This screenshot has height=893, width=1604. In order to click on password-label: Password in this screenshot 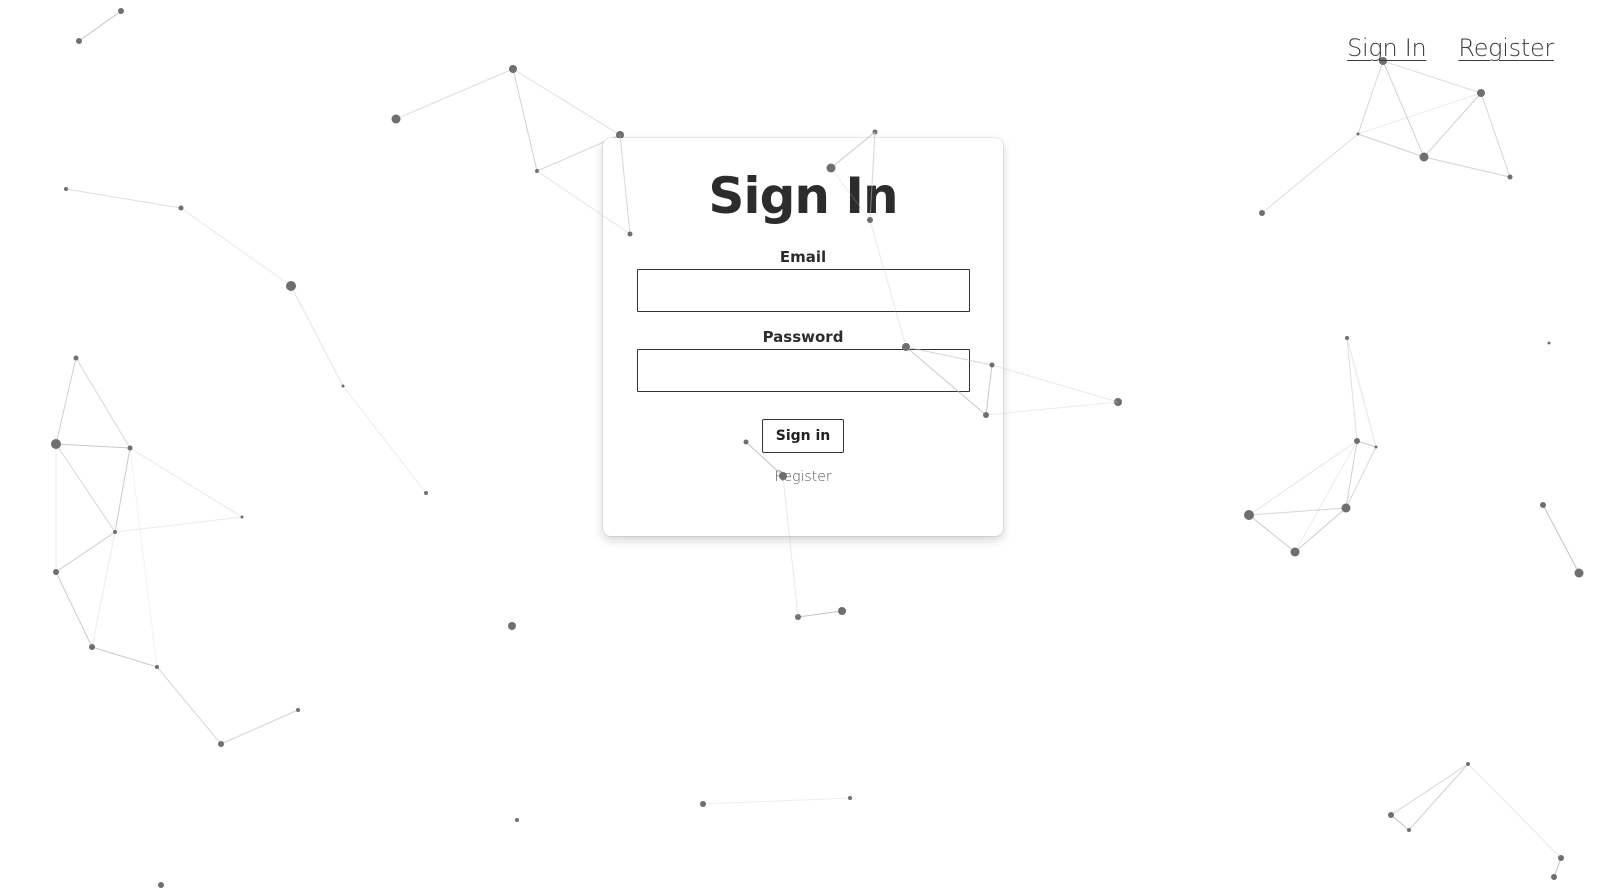, I will do `click(803, 337)`.